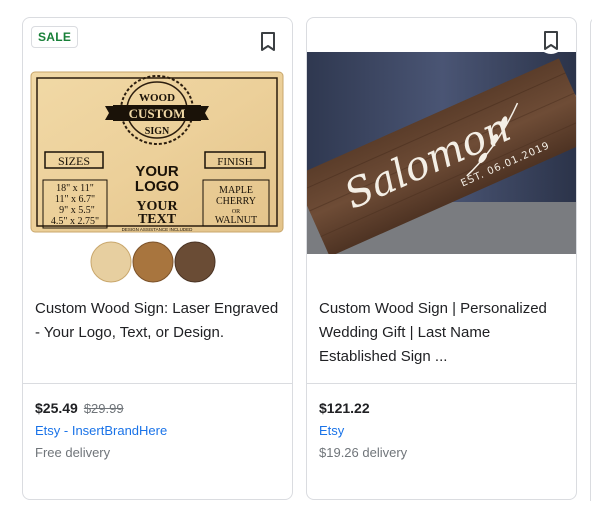 The width and height of the screenshot is (592, 506). Describe the element at coordinates (235, 162) in the screenshot. I see `finish-label: FINISH` at that location.